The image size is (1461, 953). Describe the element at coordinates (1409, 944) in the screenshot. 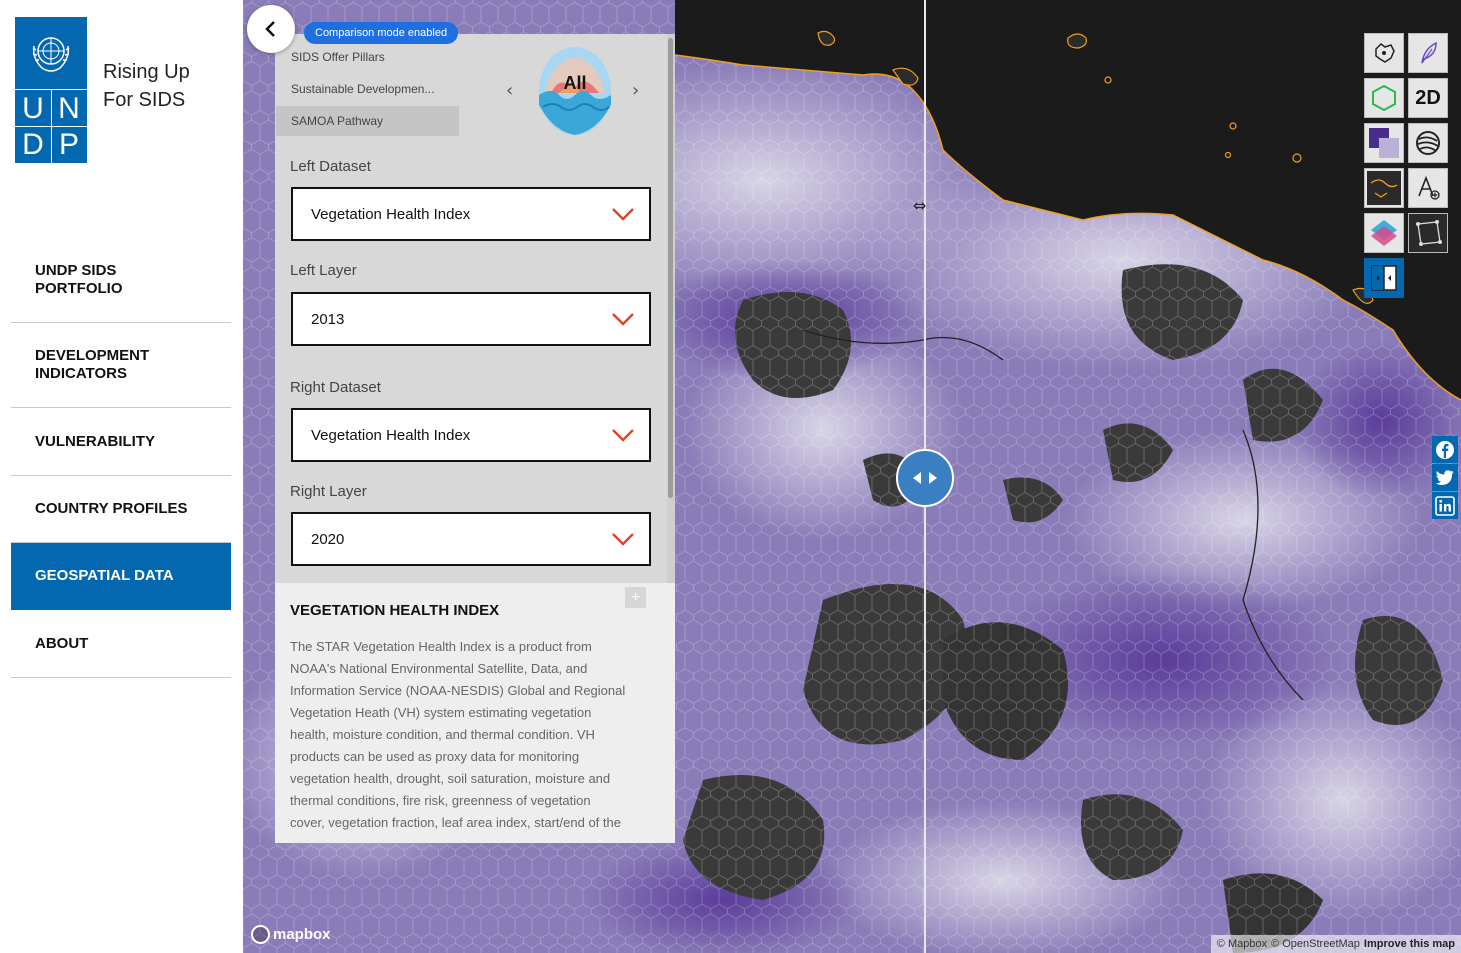

I see `improve-map-link: Improve this map` at that location.